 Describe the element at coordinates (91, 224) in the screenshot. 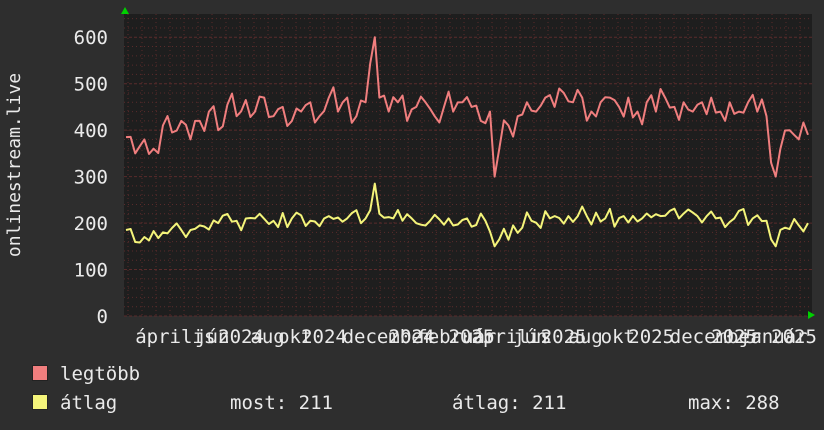

I see `y-tick-label: 200` at that location.